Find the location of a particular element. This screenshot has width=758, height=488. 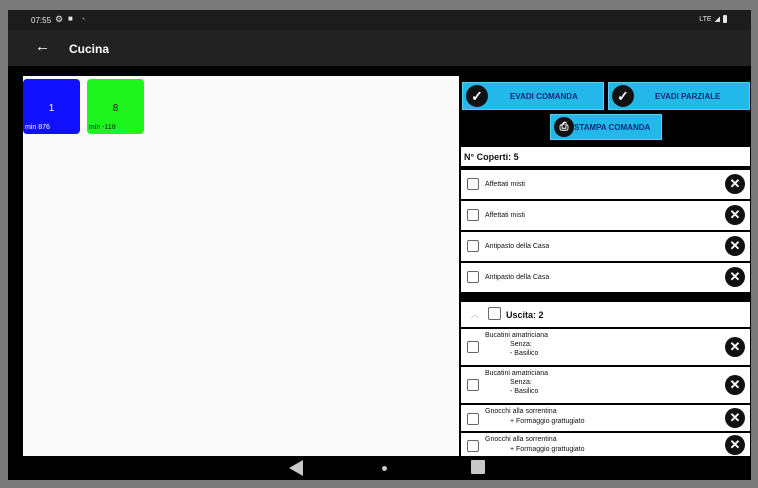

evadi-parziale-label: EVADI PARZIALE is located at coordinates (688, 96).